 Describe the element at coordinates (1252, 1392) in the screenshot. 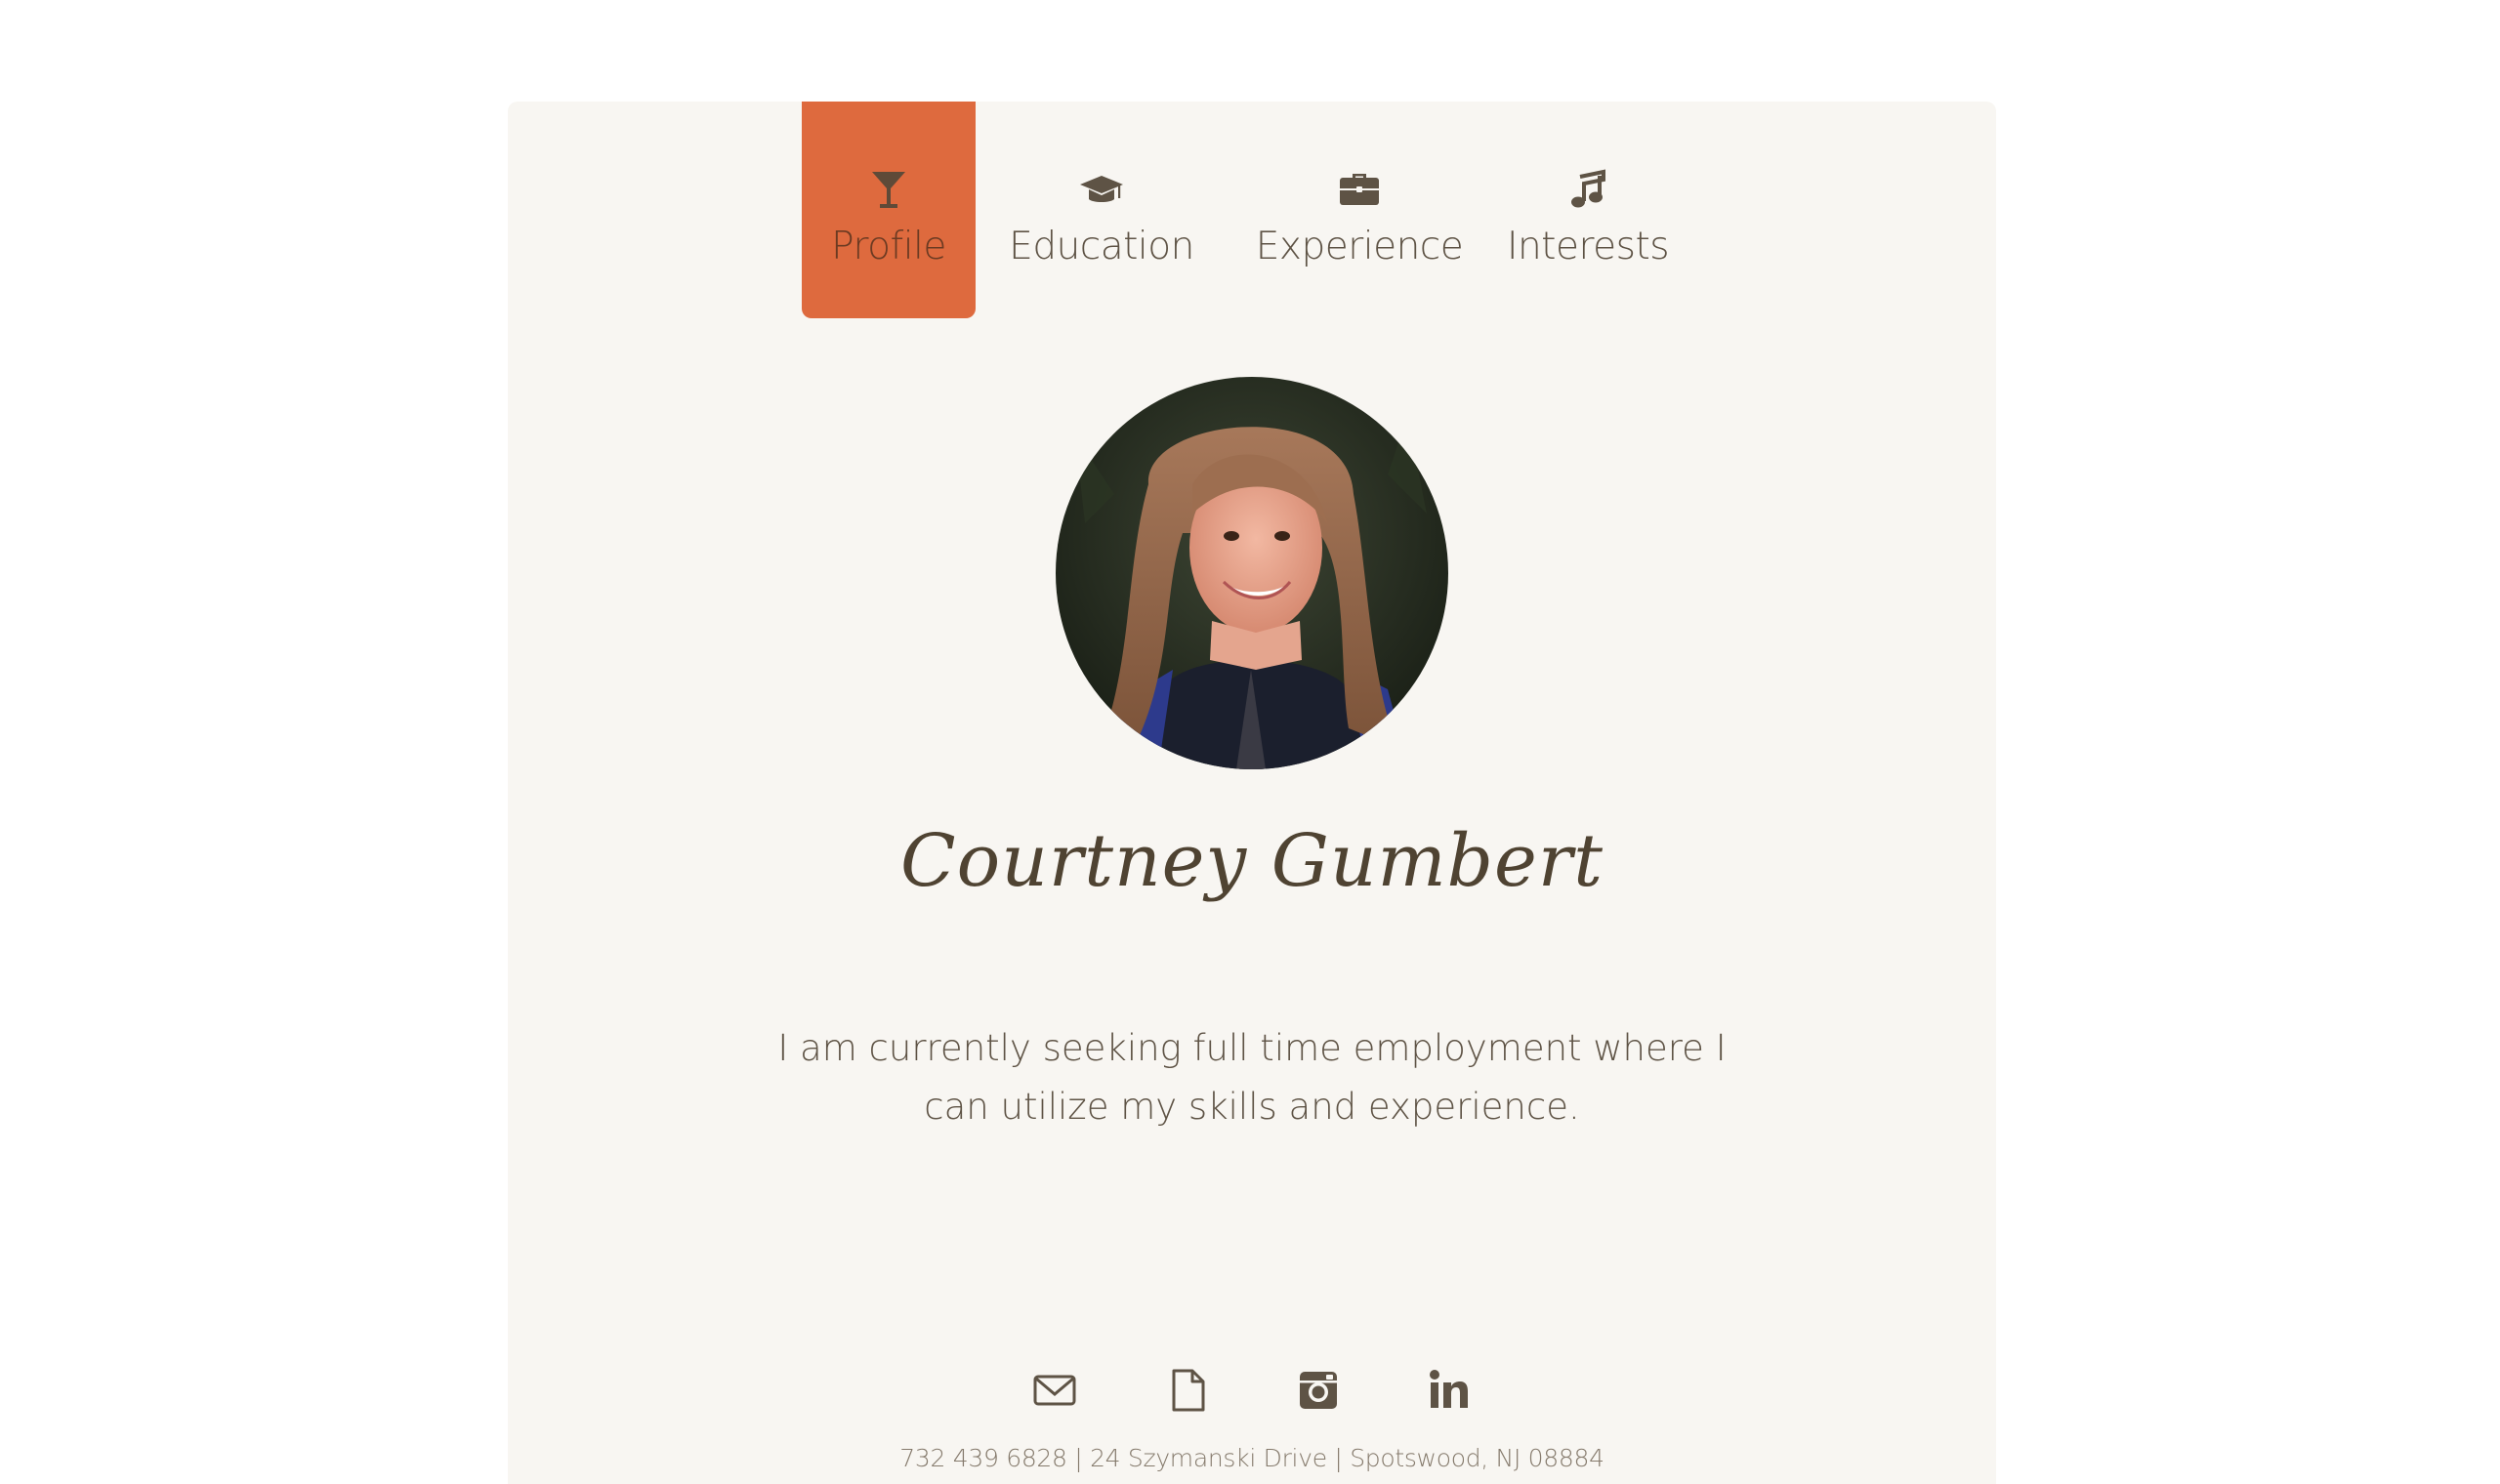

I see `social-links` at that location.